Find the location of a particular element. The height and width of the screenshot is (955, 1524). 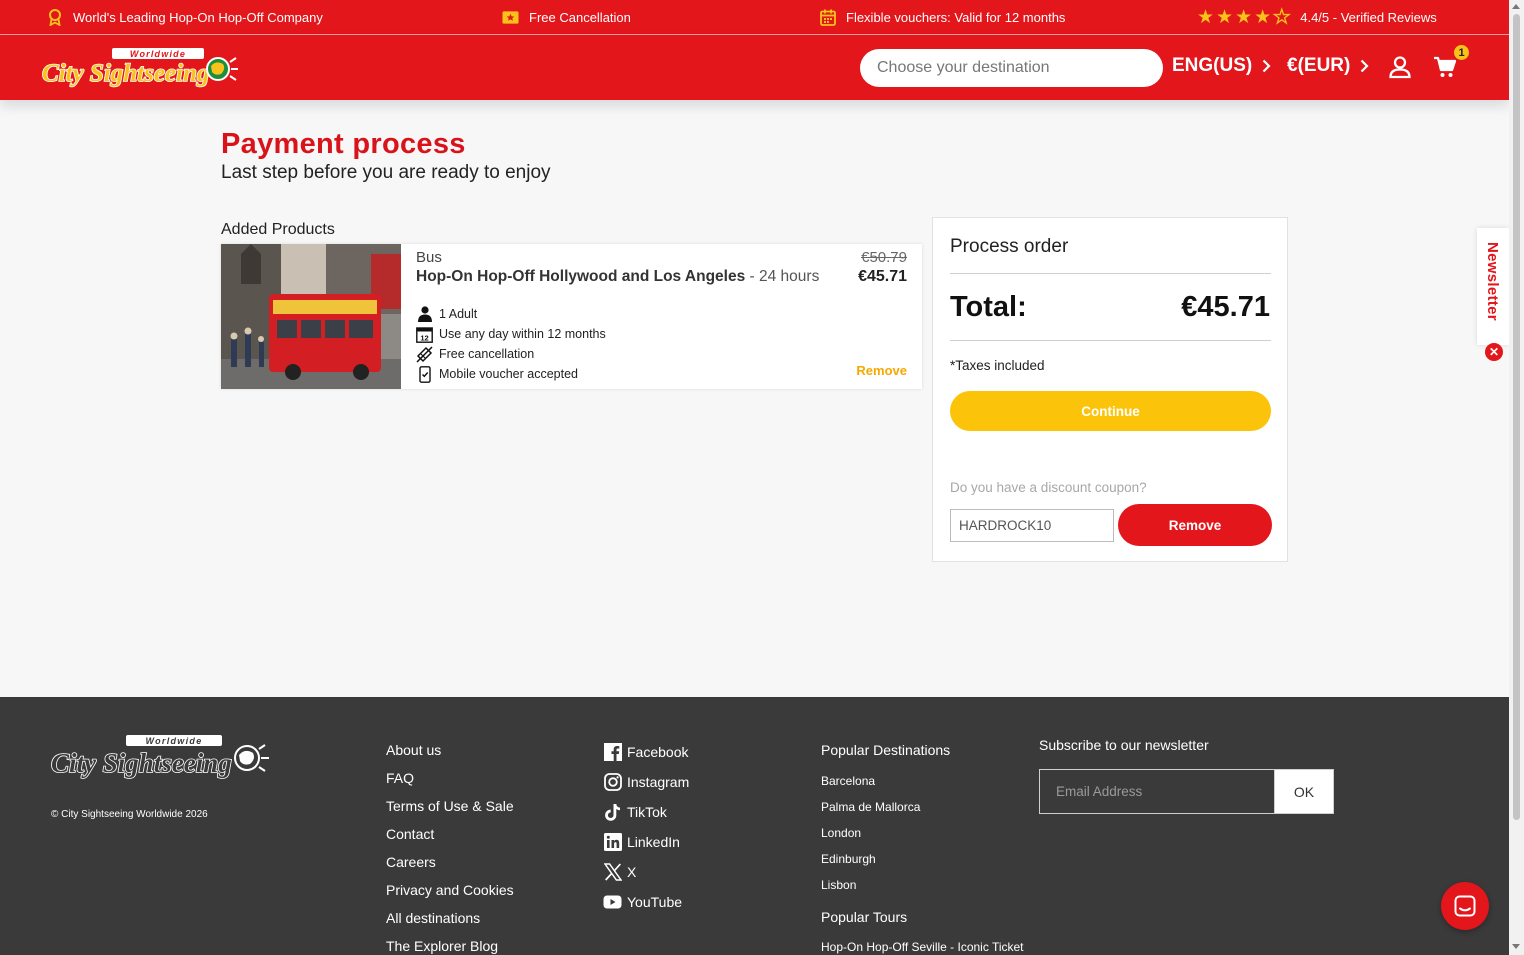

destination-link: Edinburgh is located at coordinates (848, 859).